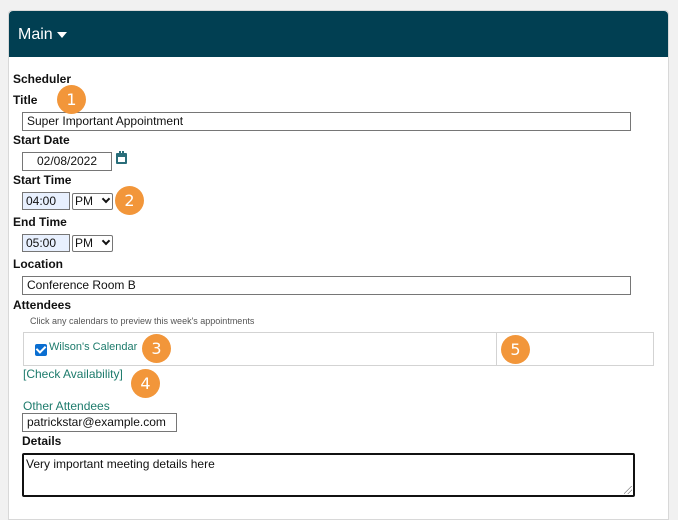 This screenshot has width=678, height=520. Describe the element at coordinates (628, 490) in the screenshot. I see `resize-grip-icon` at that location.